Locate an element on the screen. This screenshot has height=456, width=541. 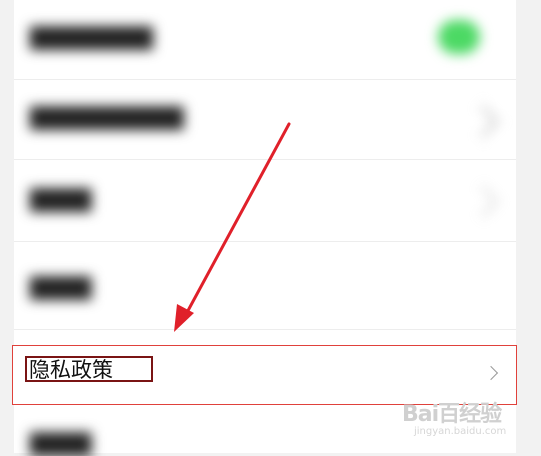
watermark: Bai百经验 jingyan.baidu.com is located at coordinates (457, 419).